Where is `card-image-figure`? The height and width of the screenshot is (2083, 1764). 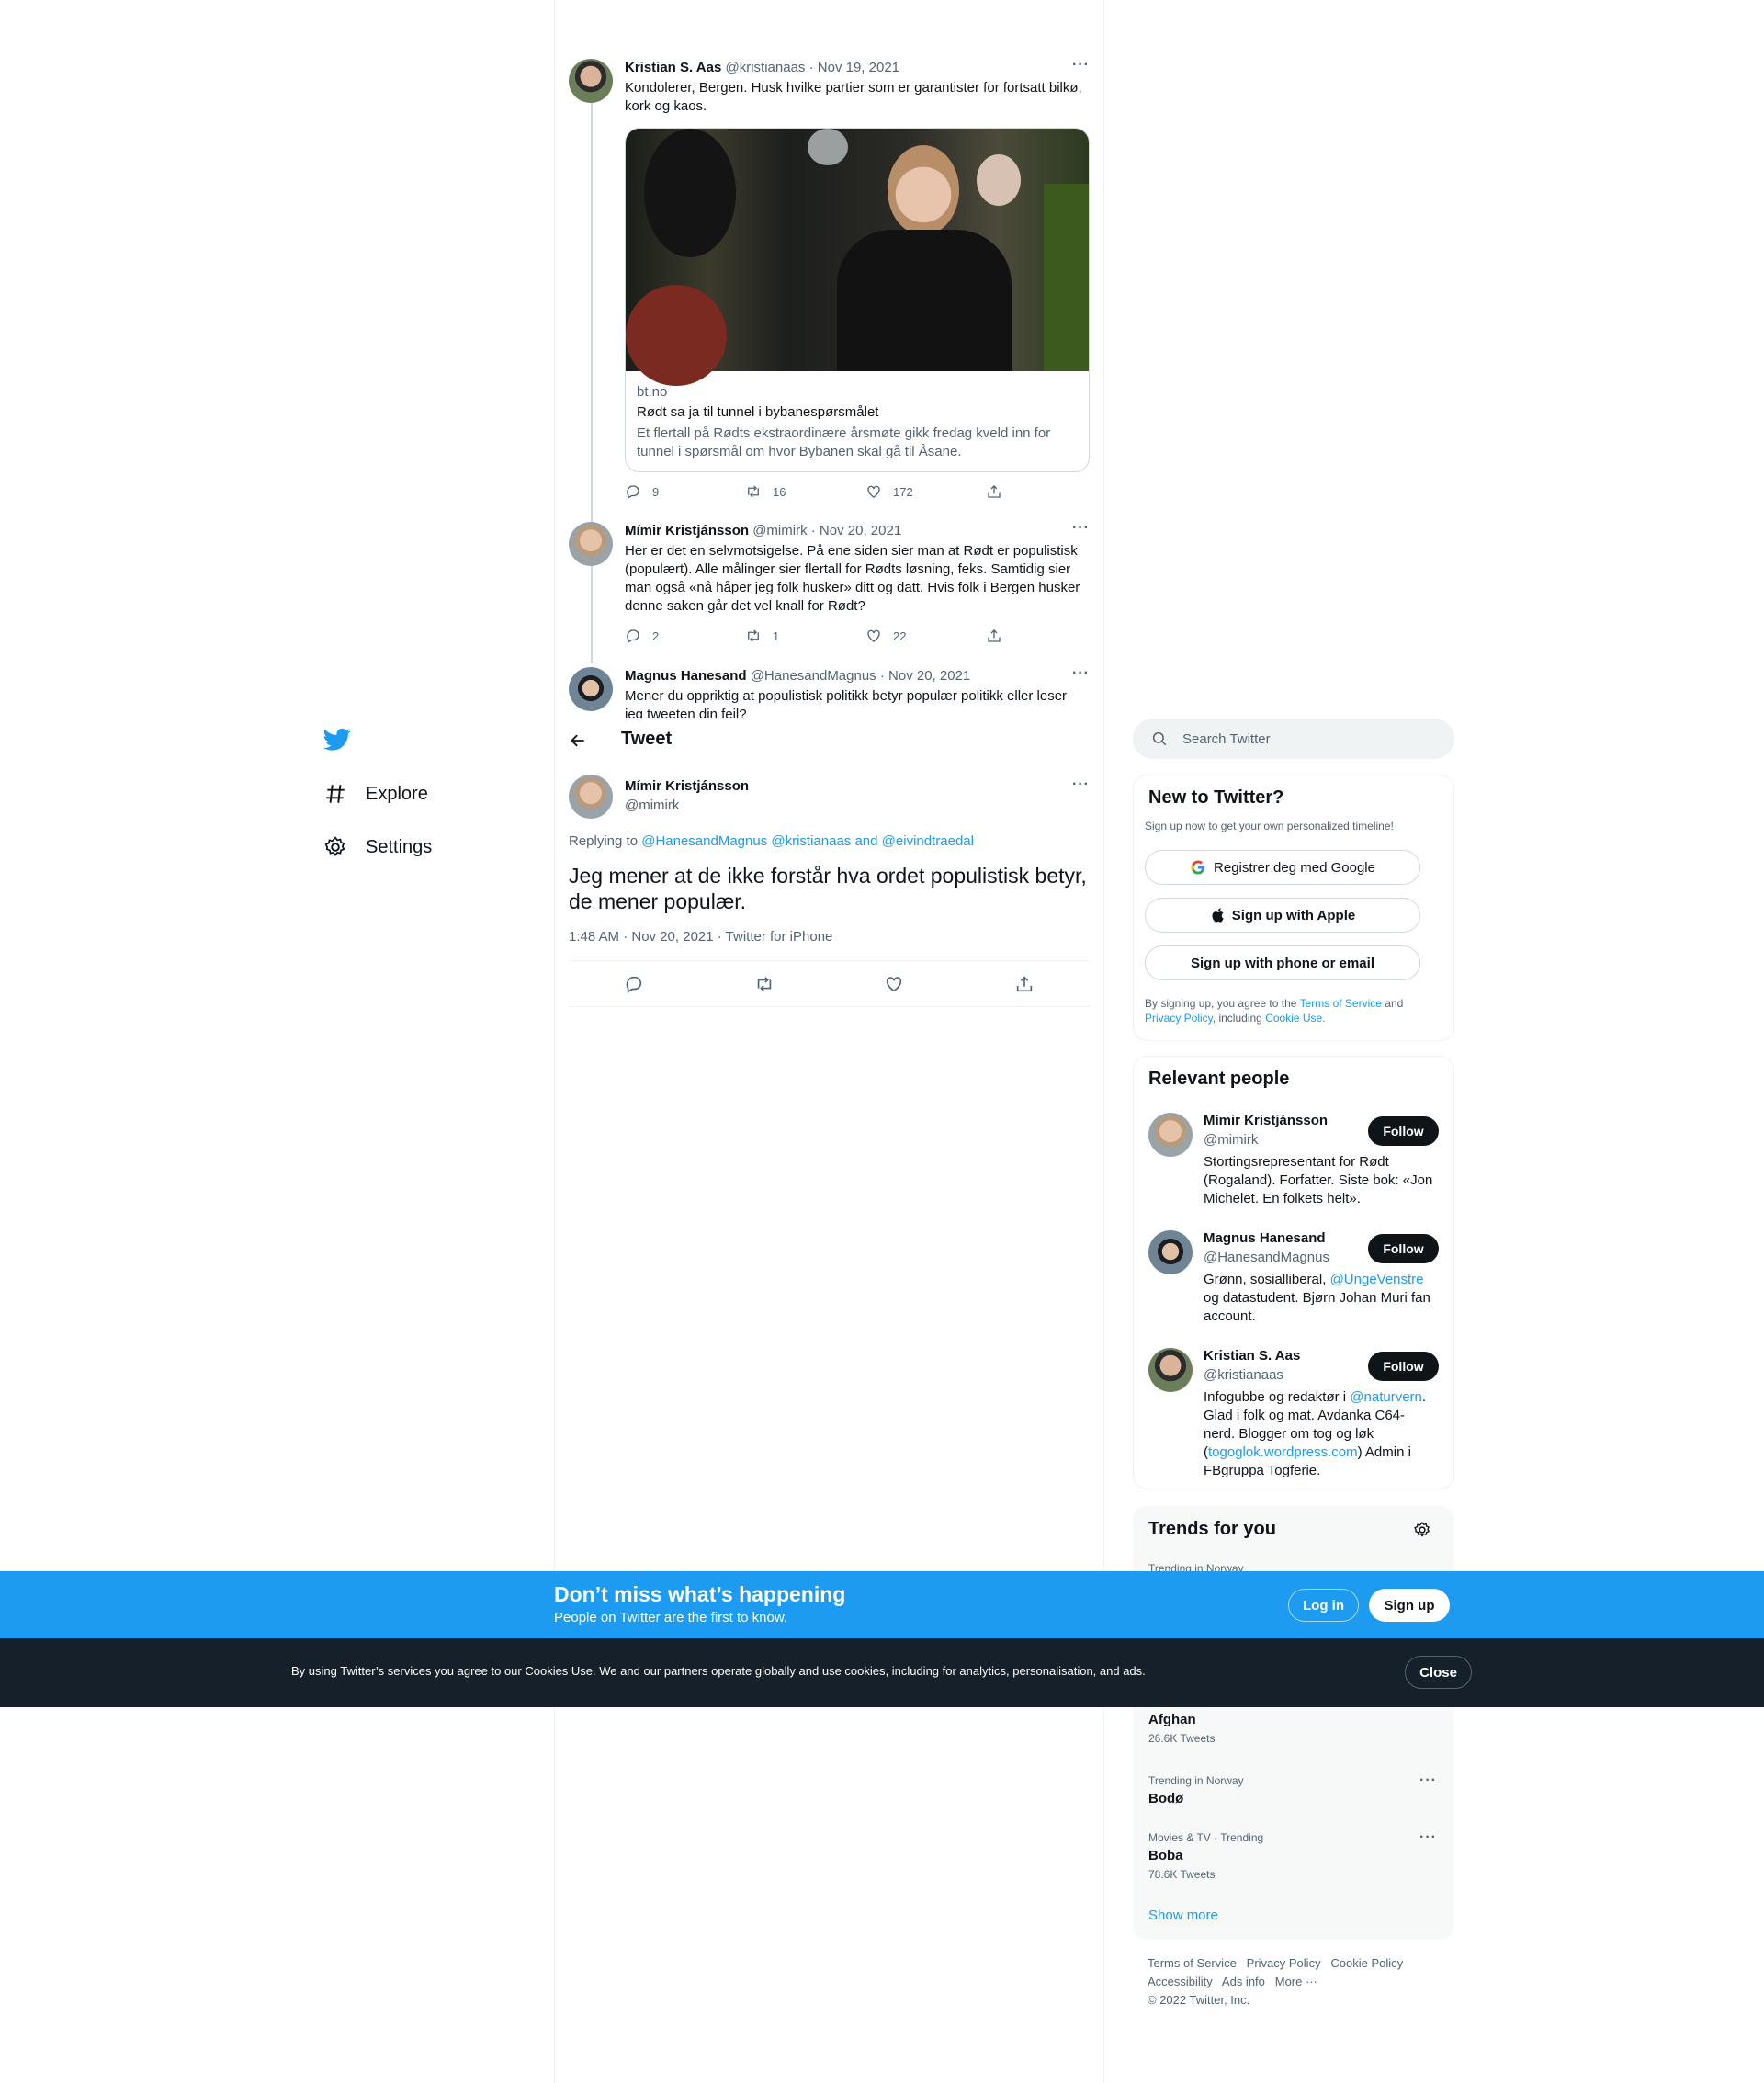 card-image-figure is located at coordinates (676, 336).